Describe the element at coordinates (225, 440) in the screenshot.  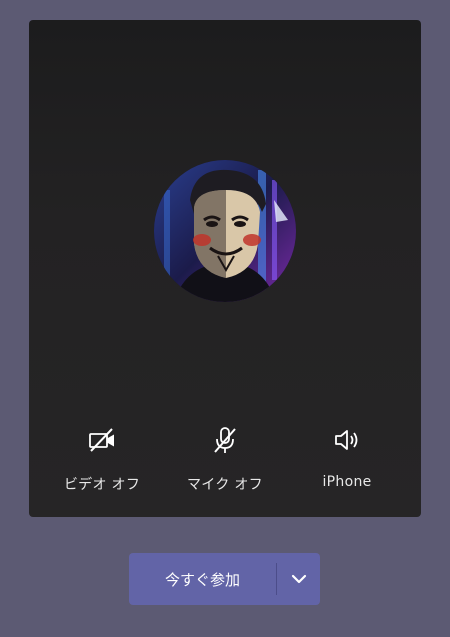
I see `mic-off-icon` at that location.